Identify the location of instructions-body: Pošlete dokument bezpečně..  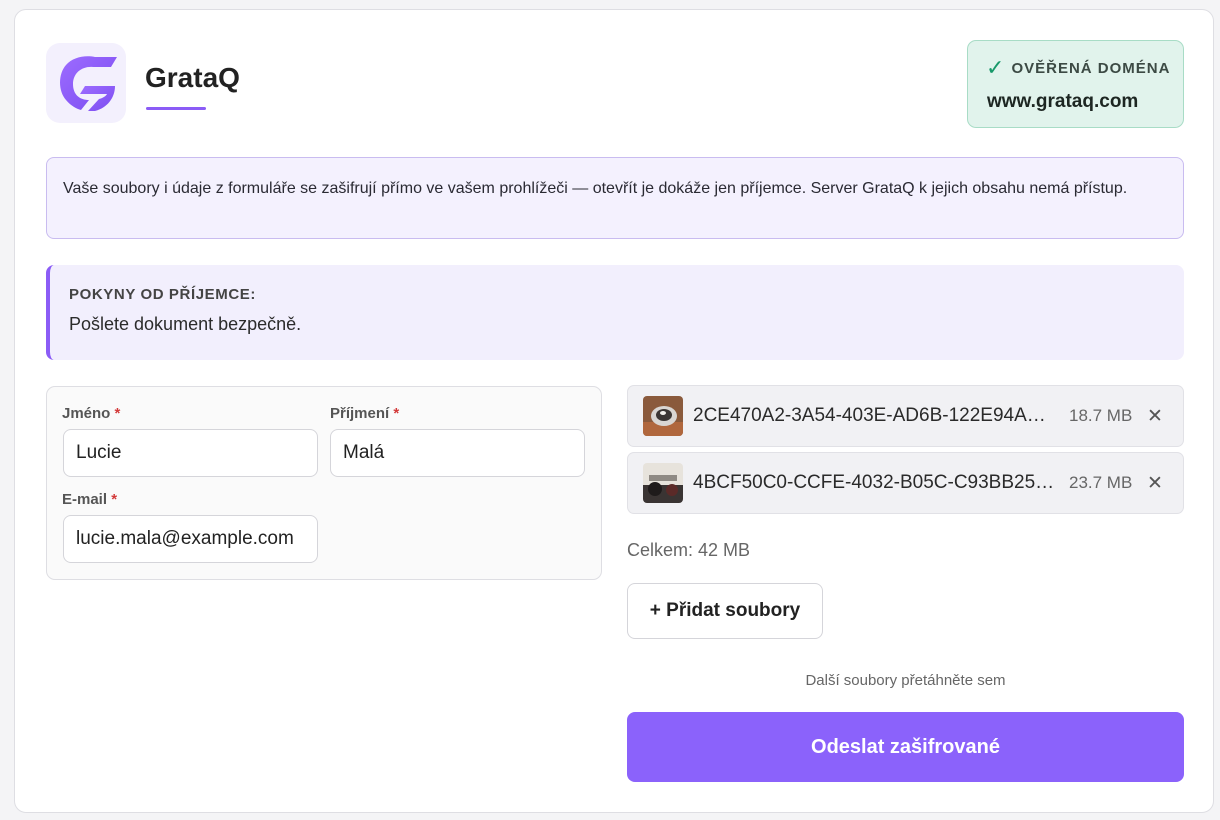
(185, 324).